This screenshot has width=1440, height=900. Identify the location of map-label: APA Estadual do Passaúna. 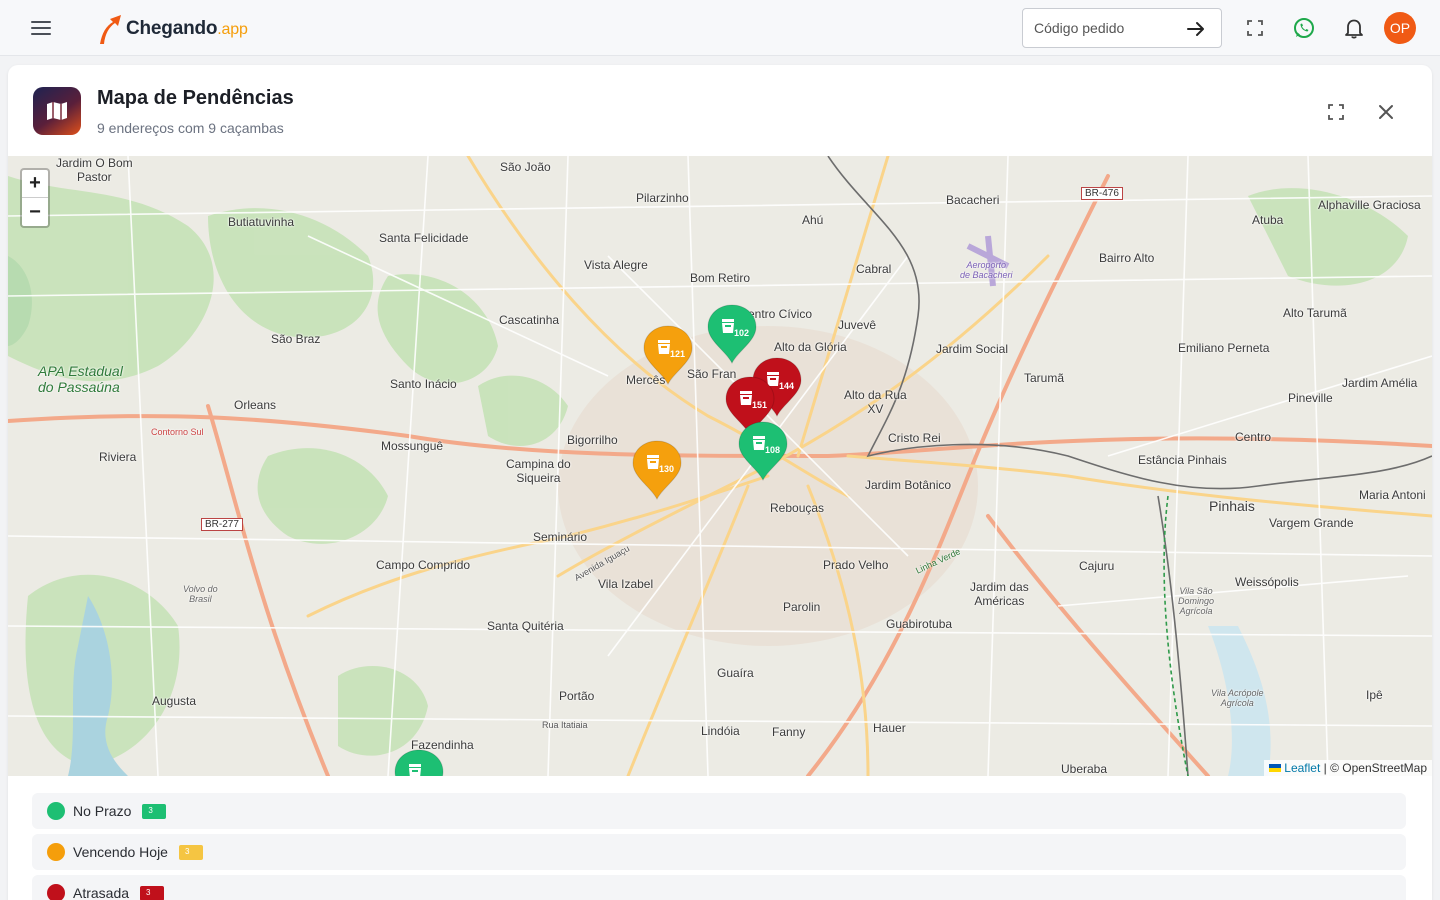
(80, 379).